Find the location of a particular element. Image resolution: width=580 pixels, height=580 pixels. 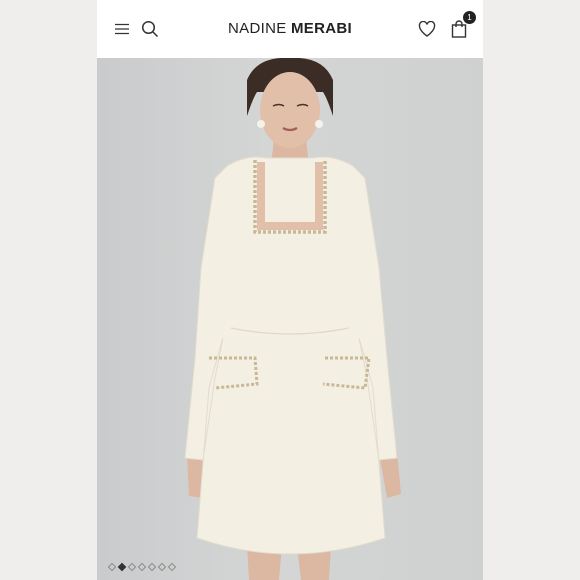

shopping-bag-icon: 1 is located at coordinates (461, 26).